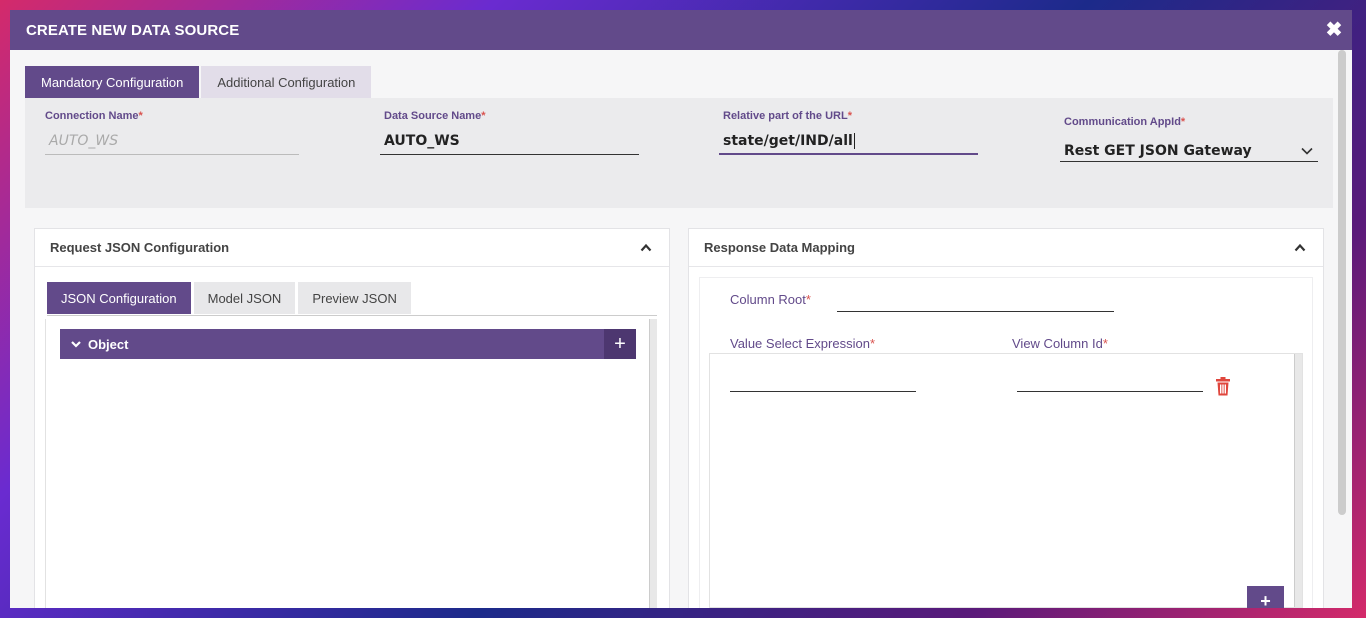 This screenshot has width=1366, height=618. Describe the element at coordinates (108, 344) in the screenshot. I see `object-node-label: Object` at that location.